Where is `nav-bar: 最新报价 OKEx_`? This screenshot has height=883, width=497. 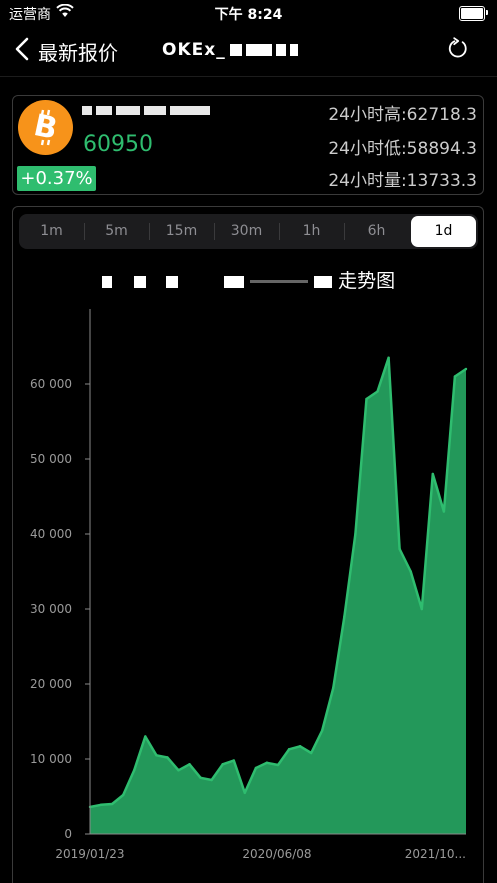 nav-bar: 最新报价 OKEx_ is located at coordinates (248, 51).